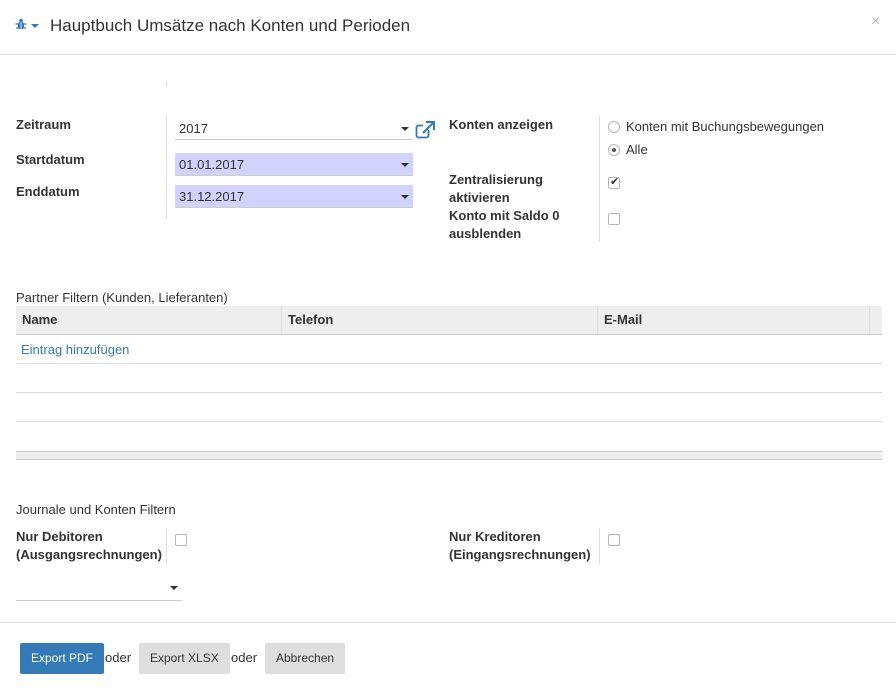 This screenshot has height=692, width=896. What do you see at coordinates (212, 196) in the screenshot?
I see `enddatum-value: 31.12.2017` at bounding box center [212, 196].